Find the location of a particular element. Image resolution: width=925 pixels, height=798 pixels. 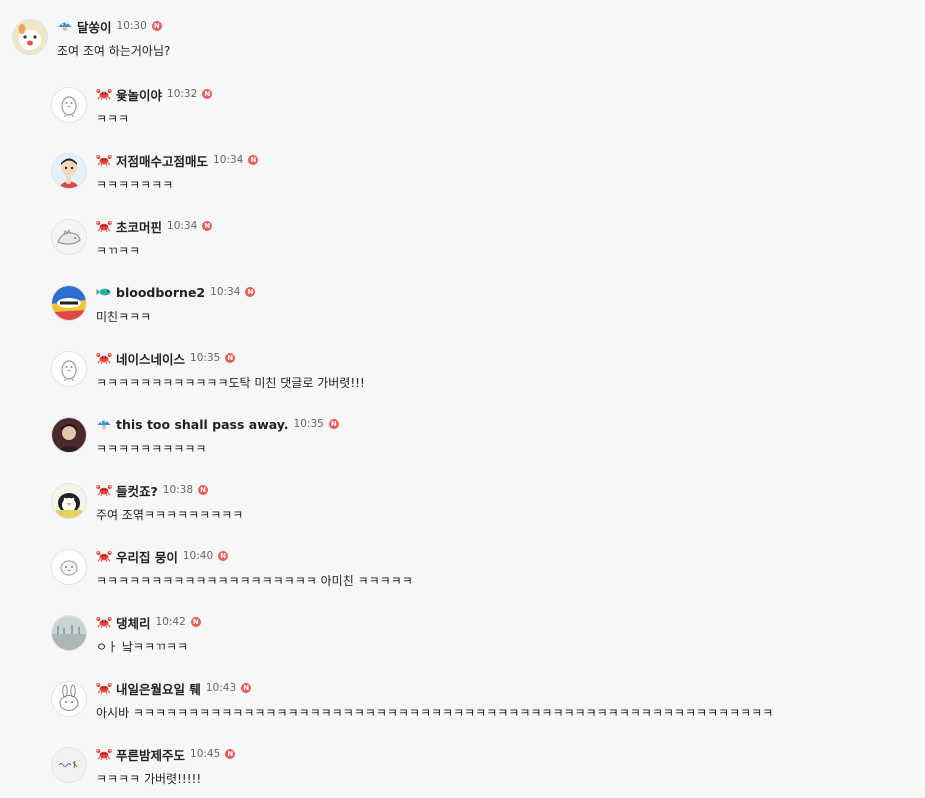

reply-comment: 저점매수고점매도 10:34 N ㅋㅋㅋㅋㅋㅋㅋ is located at coordinates (462, 181).